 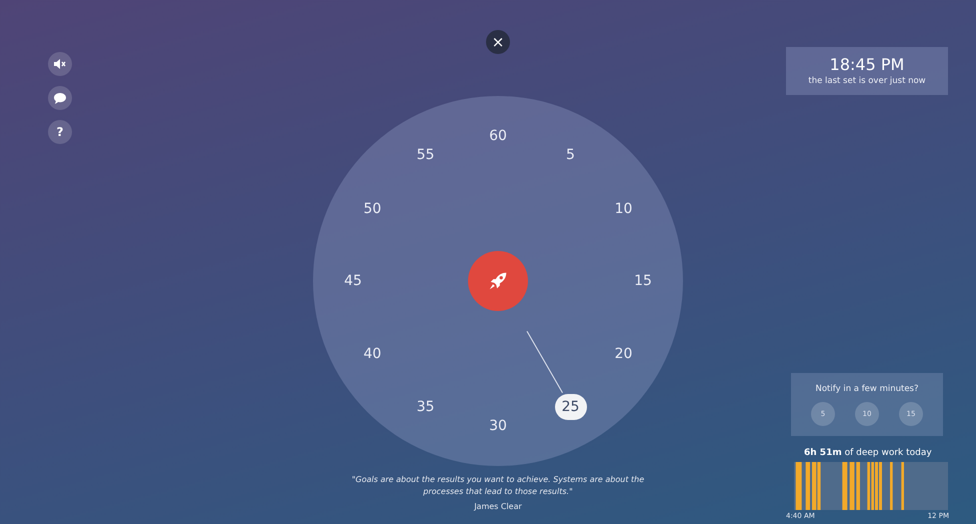 What do you see at coordinates (544, 362) in the screenshot?
I see `dial-hand` at bounding box center [544, 362].